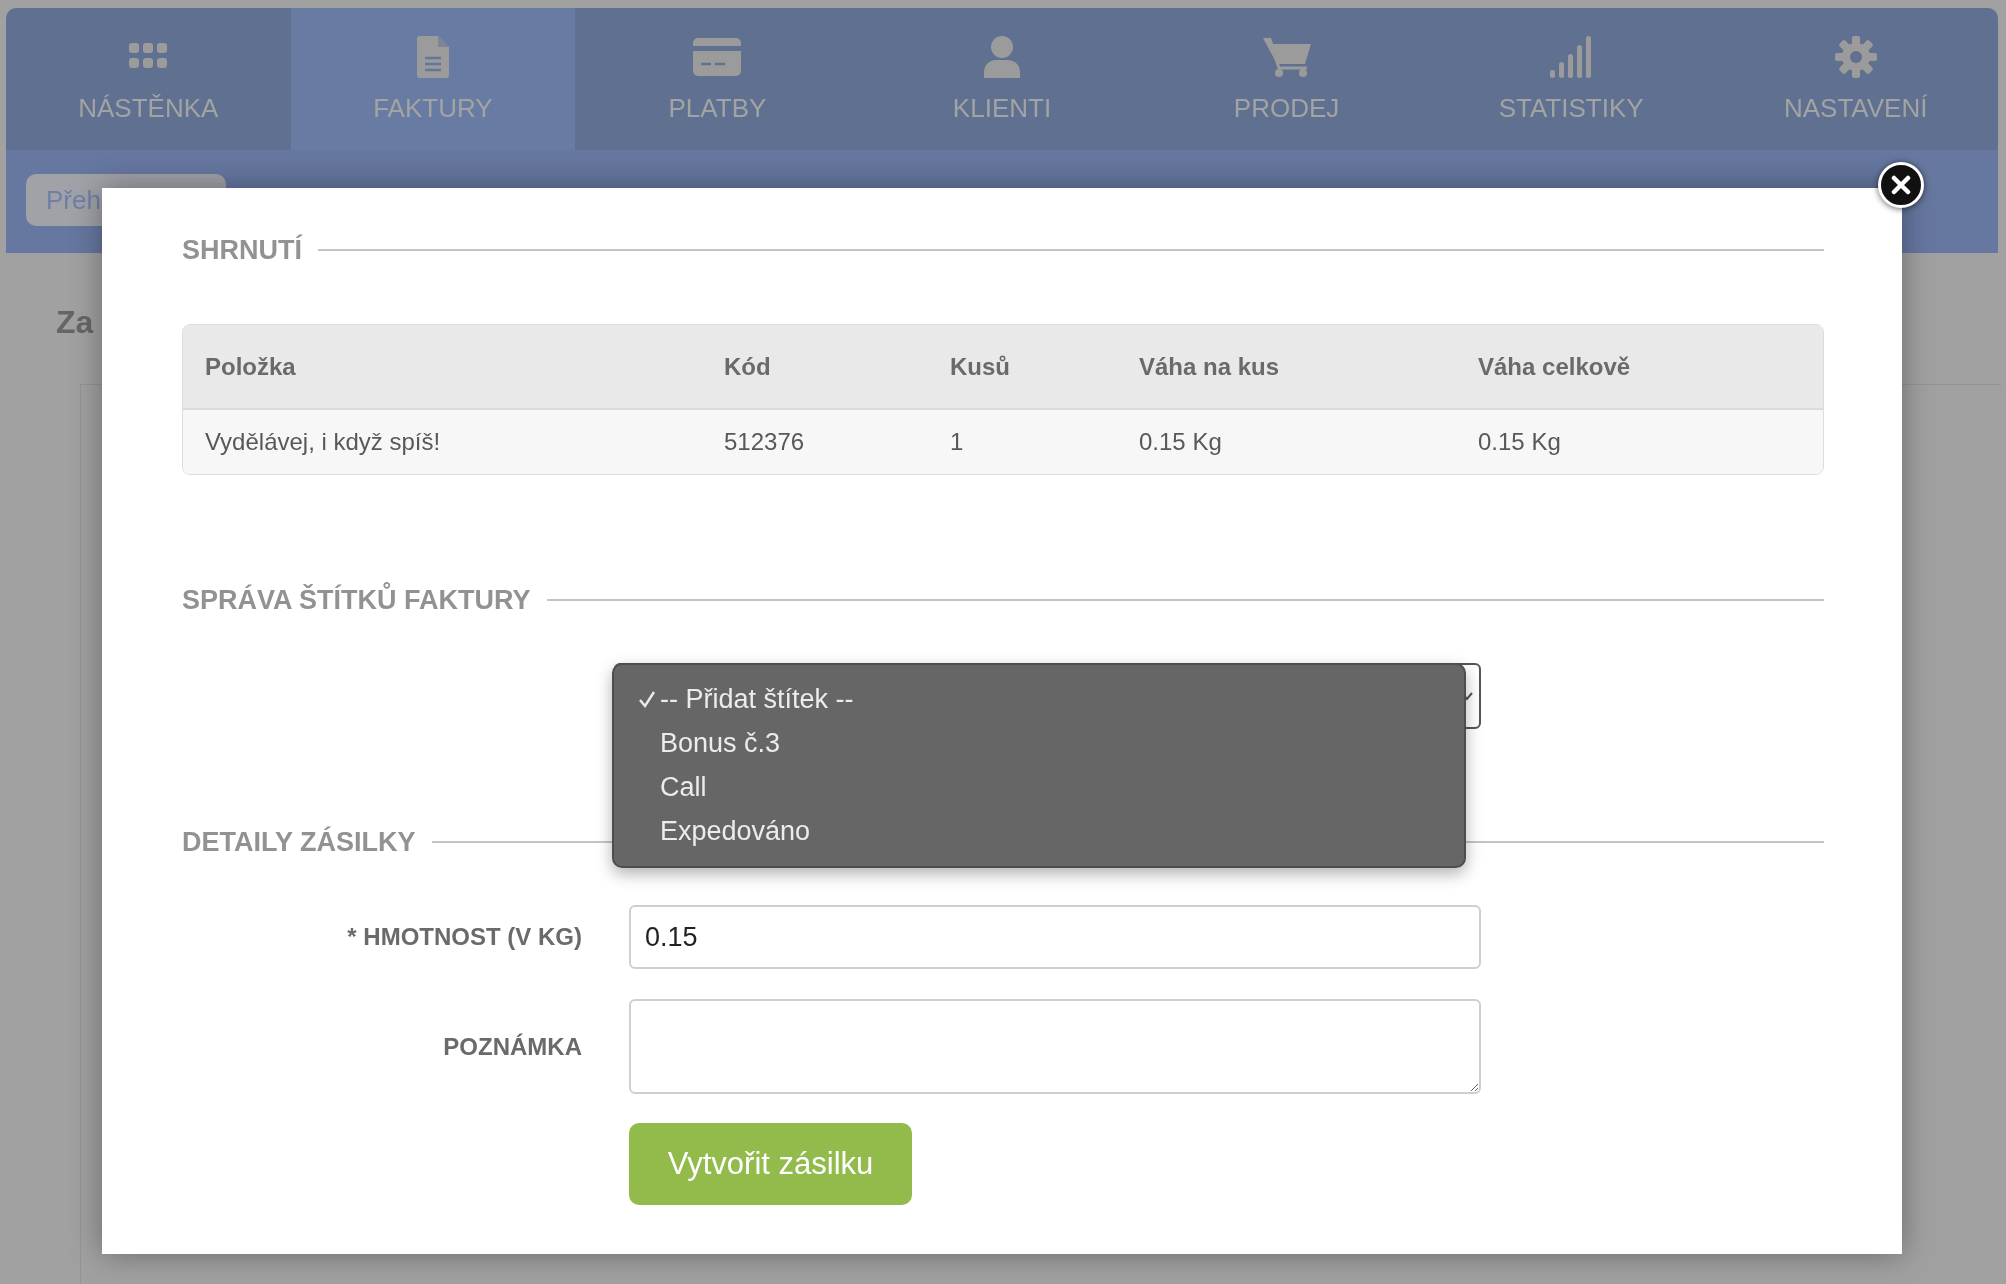 The height and width of the screenshot is (1284, 2006). Describe the element at coordinates (1002, 56) in the screenshot. I see `person-icon` at that location.